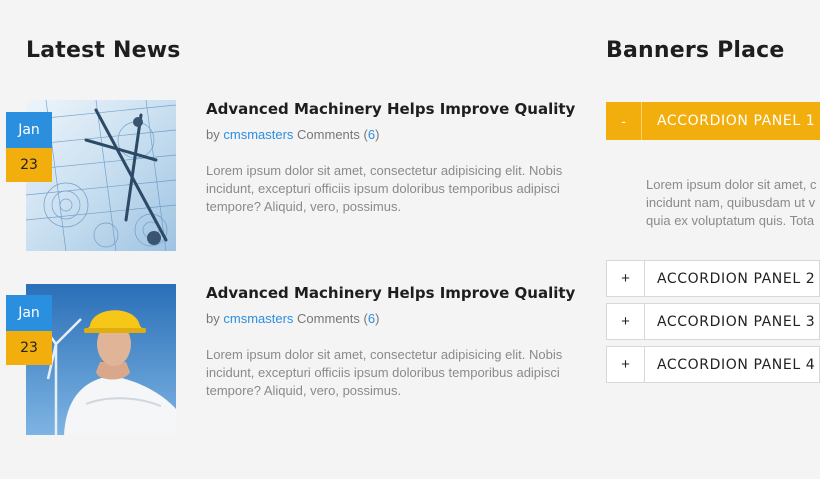  I want to click on accordion-panel-1-header: - ACCORDION PANEL 1, so click(713, 121).